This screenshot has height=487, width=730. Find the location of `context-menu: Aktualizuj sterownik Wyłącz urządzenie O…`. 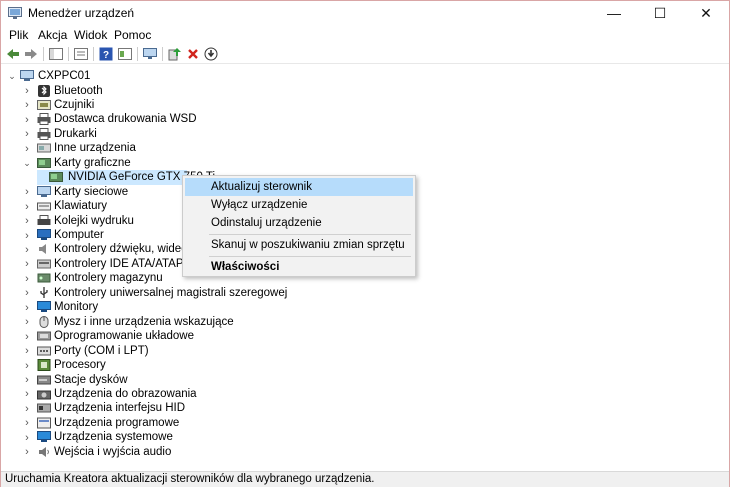

context-menu: Aktualizuj sterownik Wyłącz urządzenie O… is located at coordinates (299, 226).